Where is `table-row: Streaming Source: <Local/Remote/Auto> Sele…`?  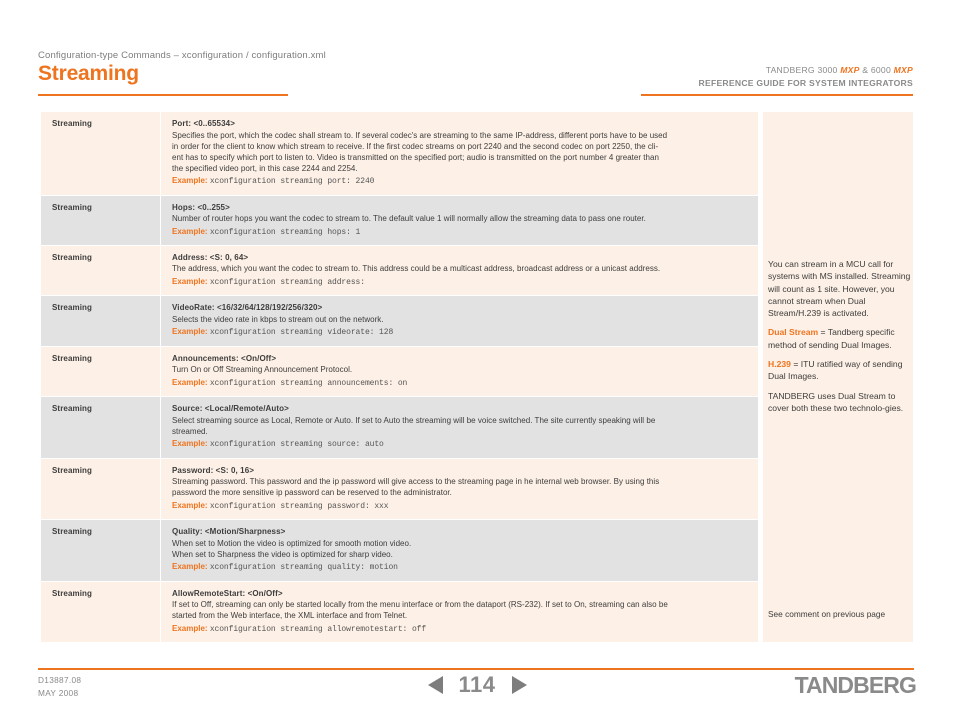 table-row: Streaming Source: <Local/Remote/Auto> Sele… is located at coordinates (399, 427).